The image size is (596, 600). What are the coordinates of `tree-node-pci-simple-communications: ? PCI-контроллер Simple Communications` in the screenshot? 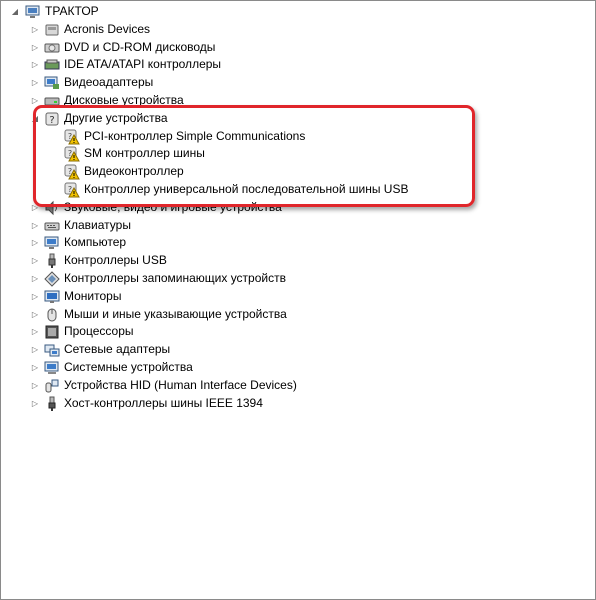 It's located at (298, 137).